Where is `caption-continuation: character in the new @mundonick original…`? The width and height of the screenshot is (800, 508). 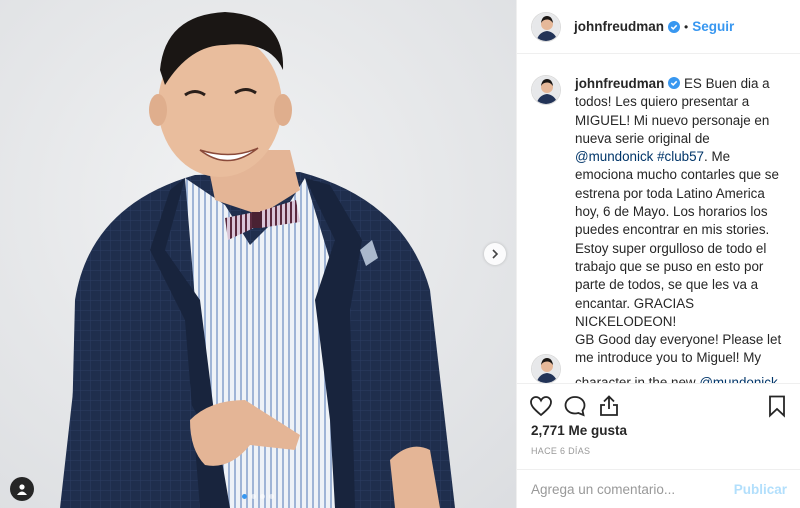 caption-continuation: character in the new @mundonick original… is located at coordinates (658, 368).